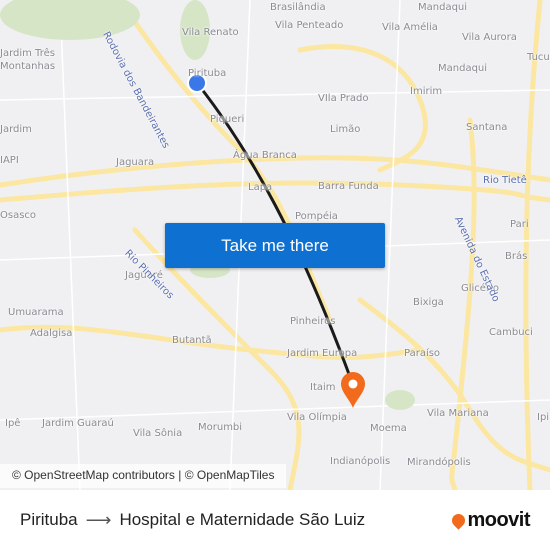 This screenshot has width=550, height=550. Describe the element at coordinates (353, 390) in the screenshot. I see `destination-pin-icon` at that location.